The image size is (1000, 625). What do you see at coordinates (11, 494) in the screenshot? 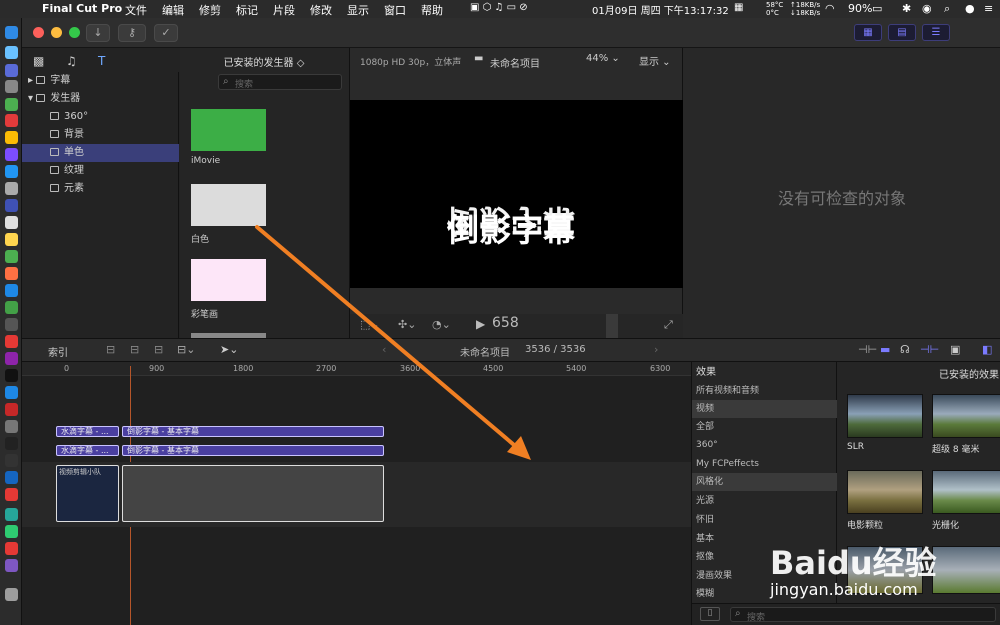
I see `yandex-icon` at bounding box center [11, 494].